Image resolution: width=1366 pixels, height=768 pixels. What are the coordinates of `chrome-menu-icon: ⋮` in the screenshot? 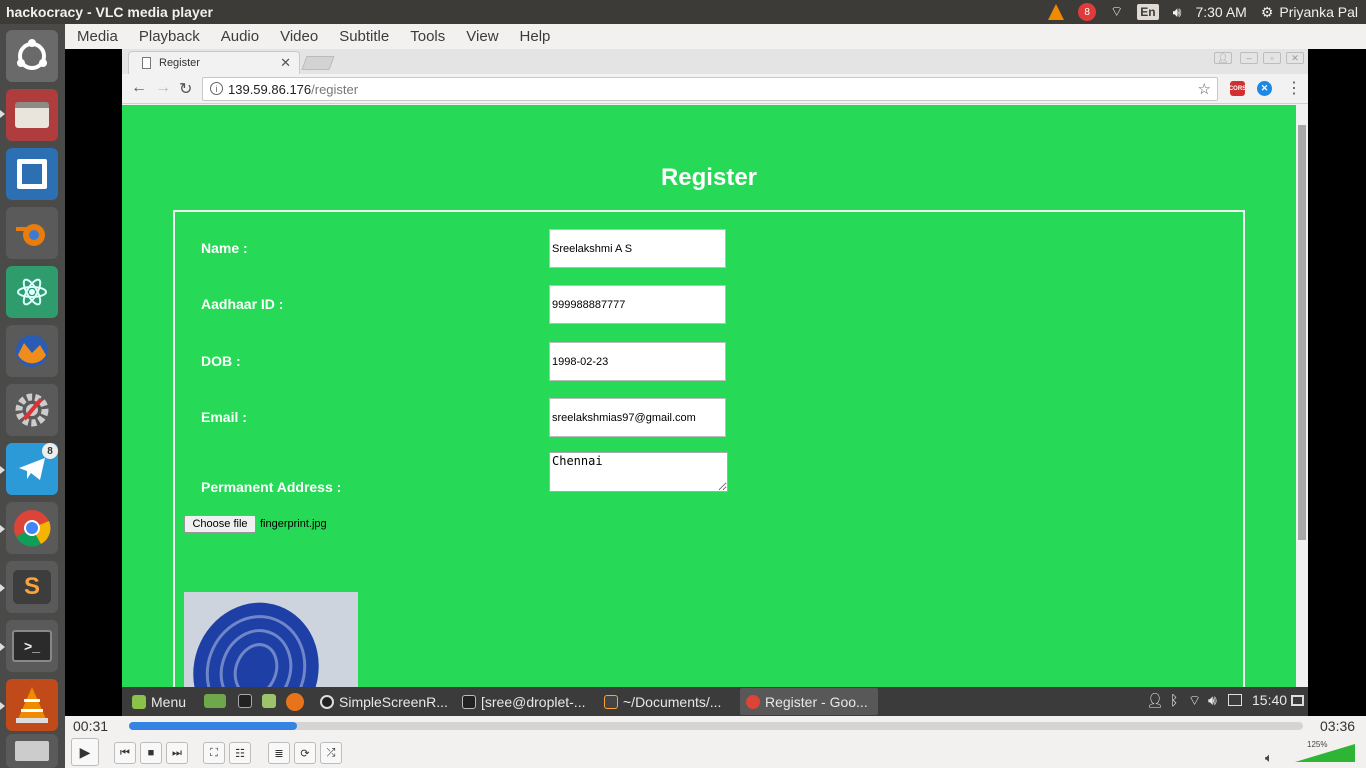 It's located at (1294, 88).